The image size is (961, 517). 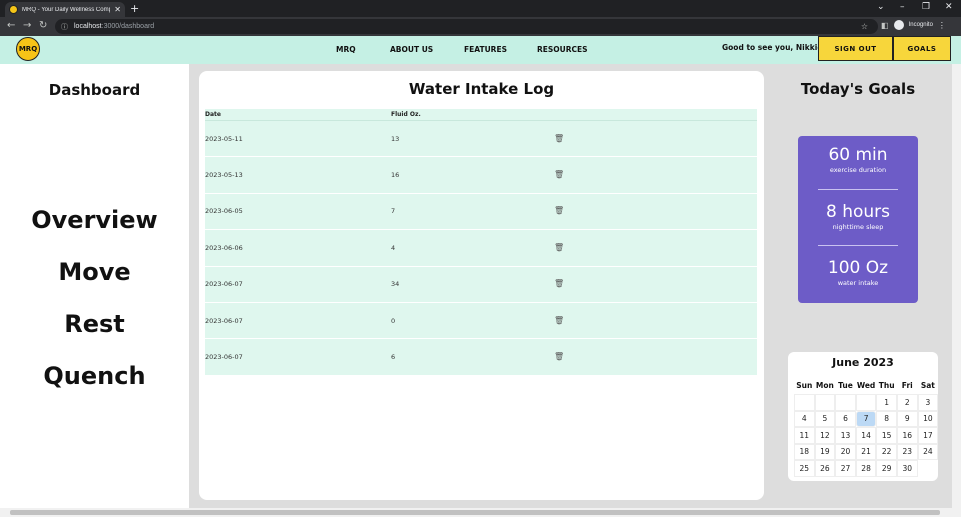 I want to click on calendar-day: 10, so click(x=928, y=418).